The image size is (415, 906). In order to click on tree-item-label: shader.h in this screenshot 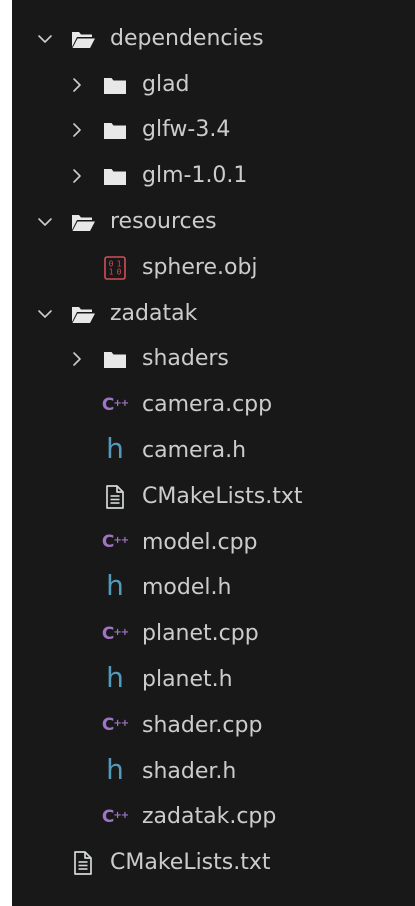, I will do `click(189, 771)`.